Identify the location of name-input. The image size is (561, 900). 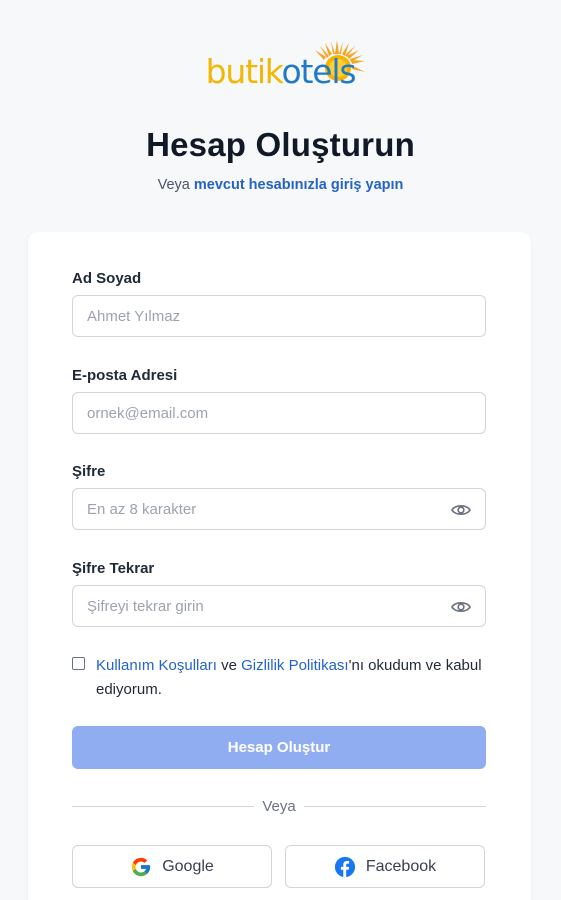
(286, 316).